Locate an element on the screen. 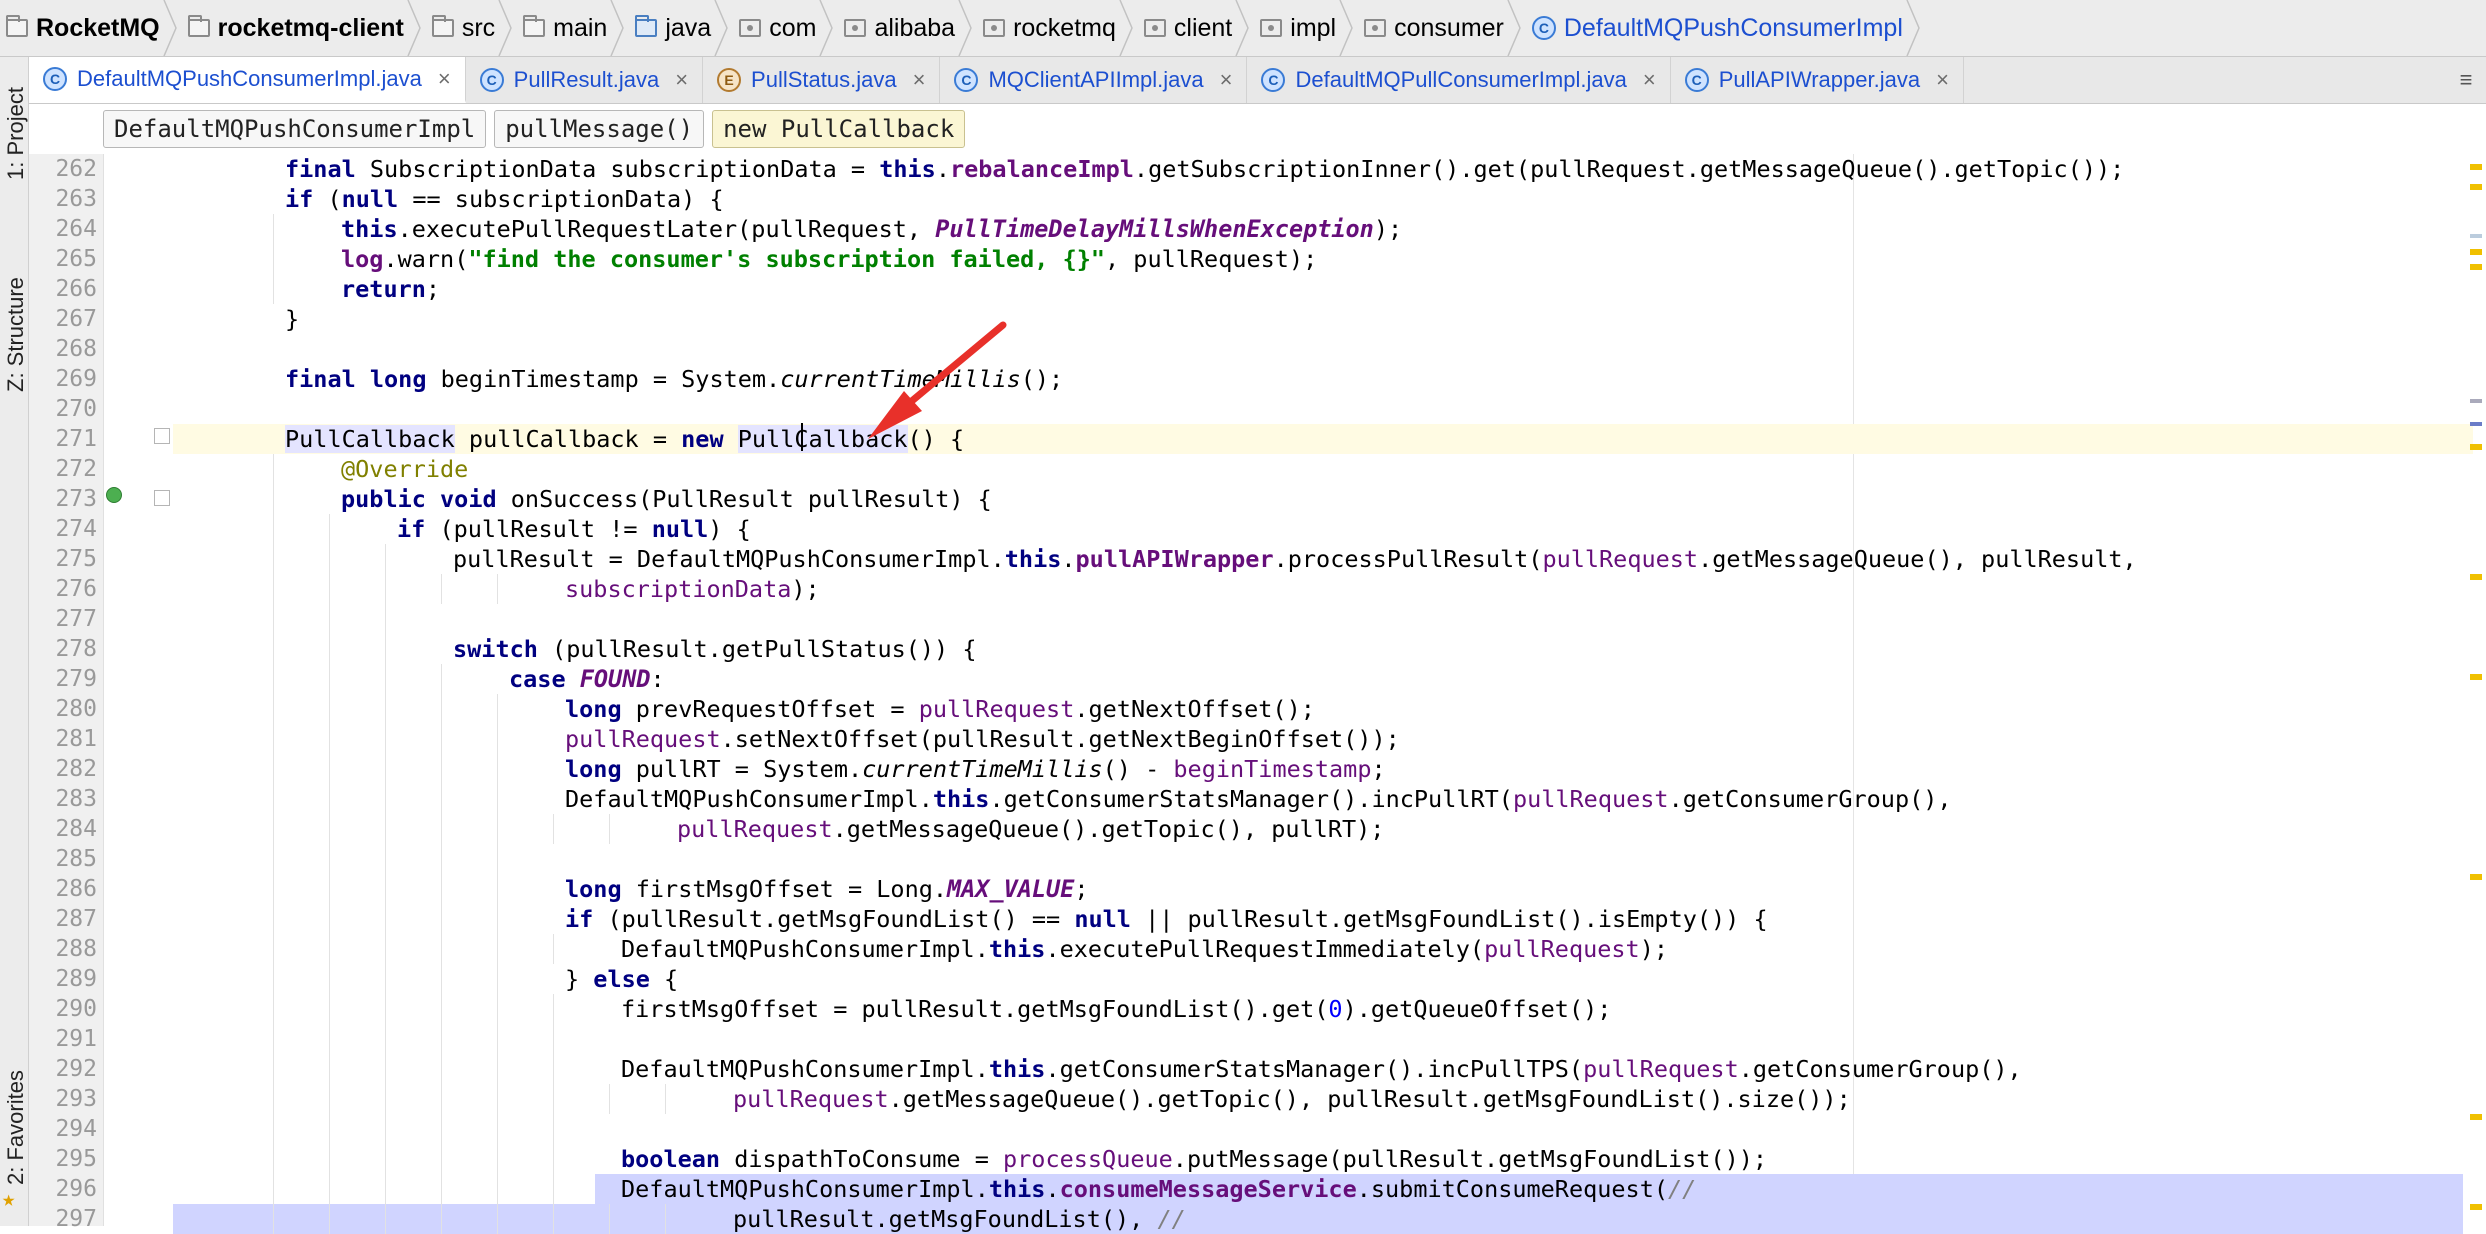 Image resolution: width=2486 pixels, height=1234 pixels. code-line: 272 @Override is located at coordinates (1243, 469).